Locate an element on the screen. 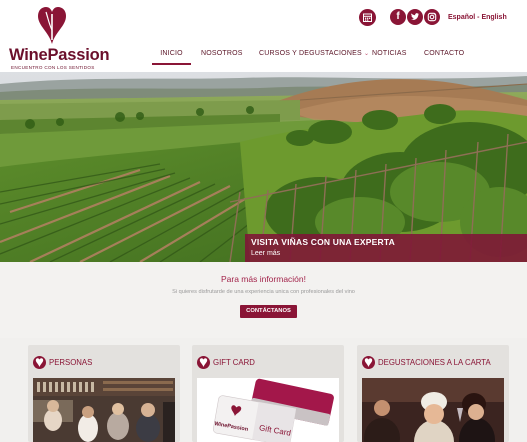 The image size is (527, 442). language-switcher: Español - English is located at coordinates (477, 17).